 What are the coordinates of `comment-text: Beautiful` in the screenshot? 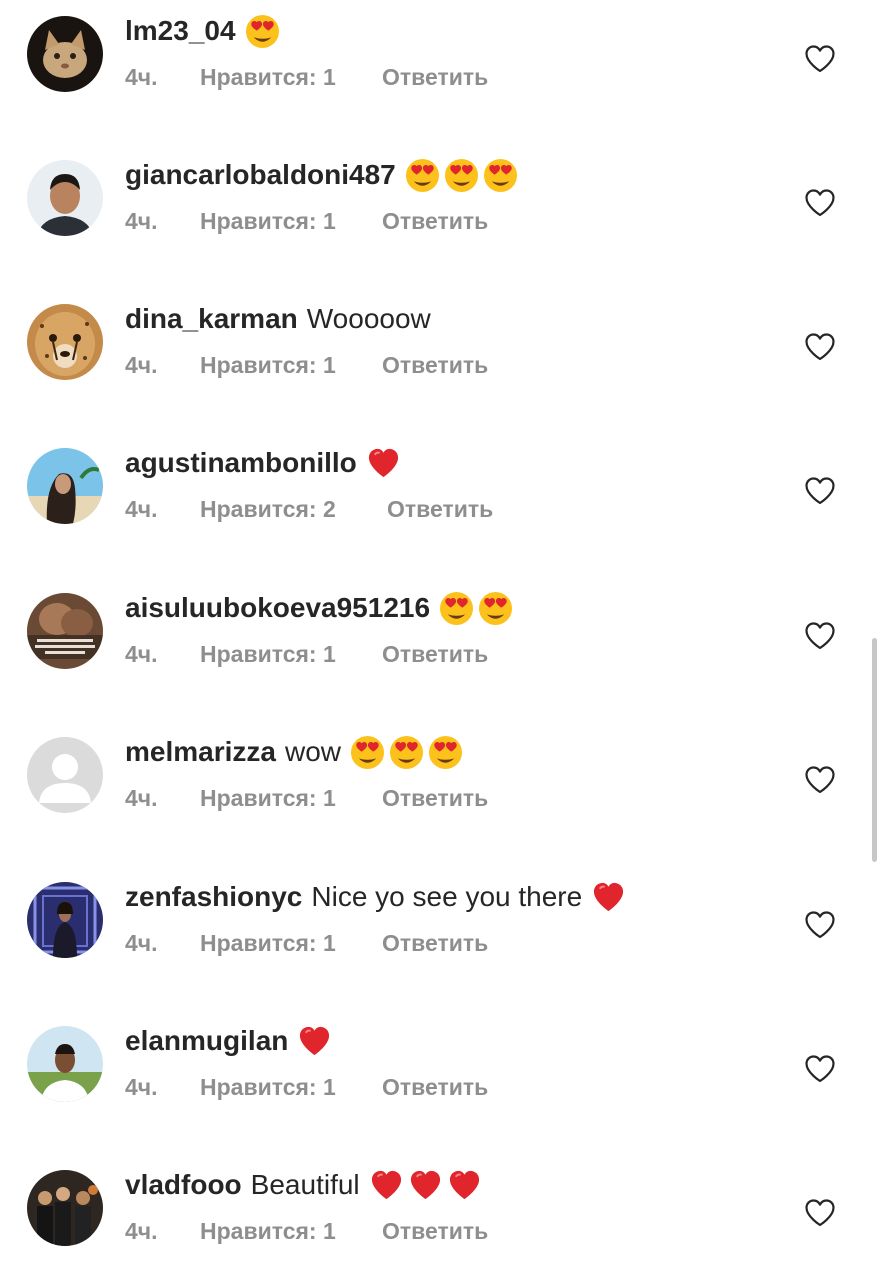 It's located at (305, 1184).